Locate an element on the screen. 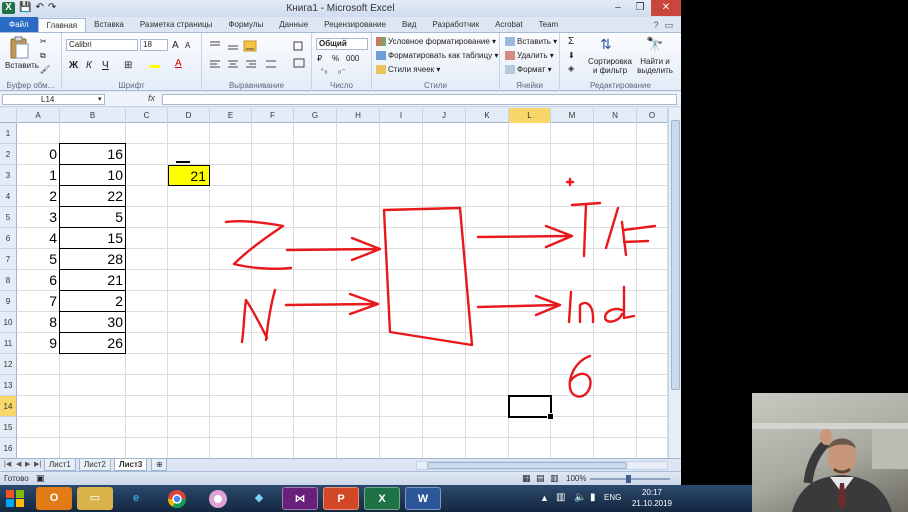 The image size is (908, 512). sheet-tab-3: Лист3 is located at coordinates (131, 465).